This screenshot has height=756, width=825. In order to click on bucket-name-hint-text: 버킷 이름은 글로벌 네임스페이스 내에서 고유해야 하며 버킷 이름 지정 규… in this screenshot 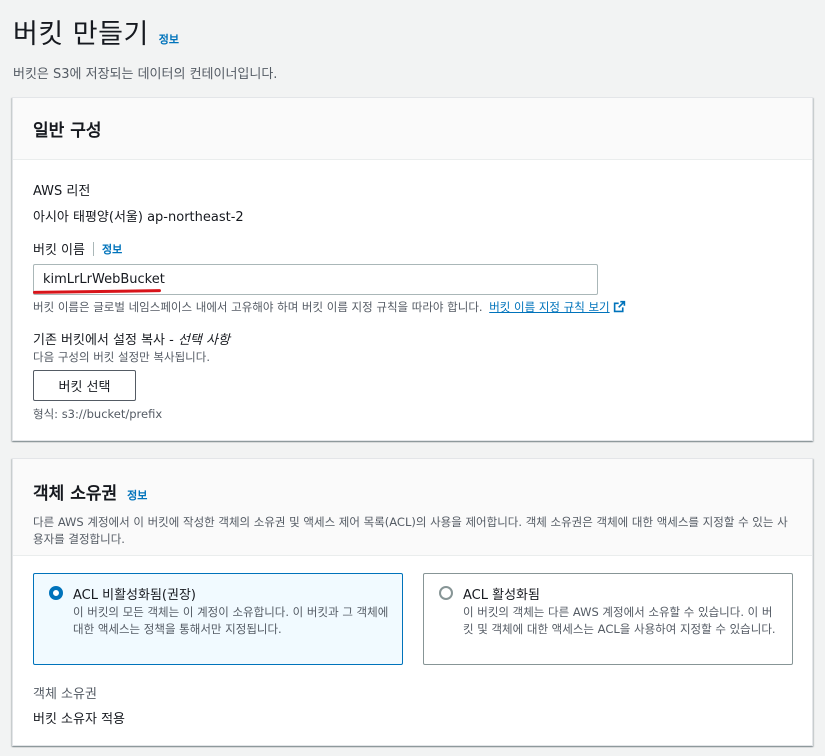, I will do `click(258, 307)`.